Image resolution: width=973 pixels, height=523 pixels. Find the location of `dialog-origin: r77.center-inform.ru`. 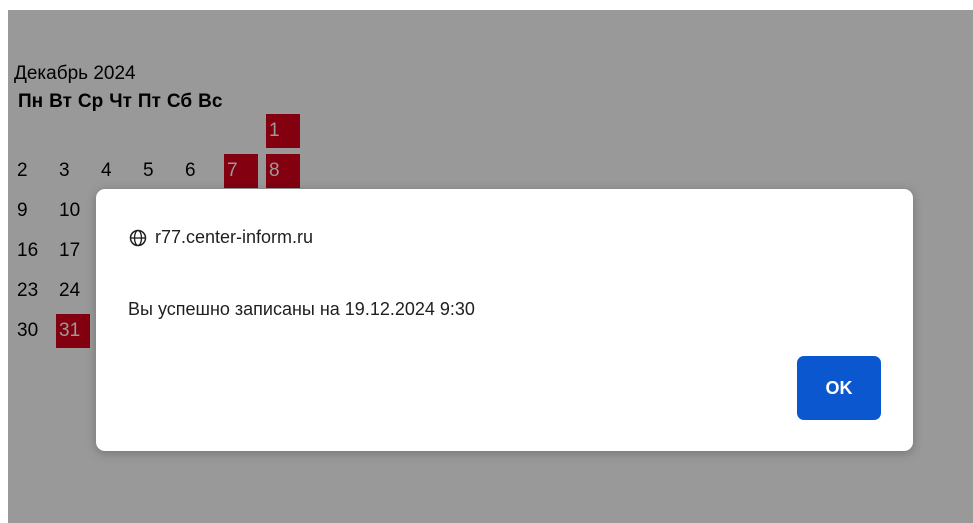

dialog-origin: r77.center-inform.ru is located at coordinates (220, 237).